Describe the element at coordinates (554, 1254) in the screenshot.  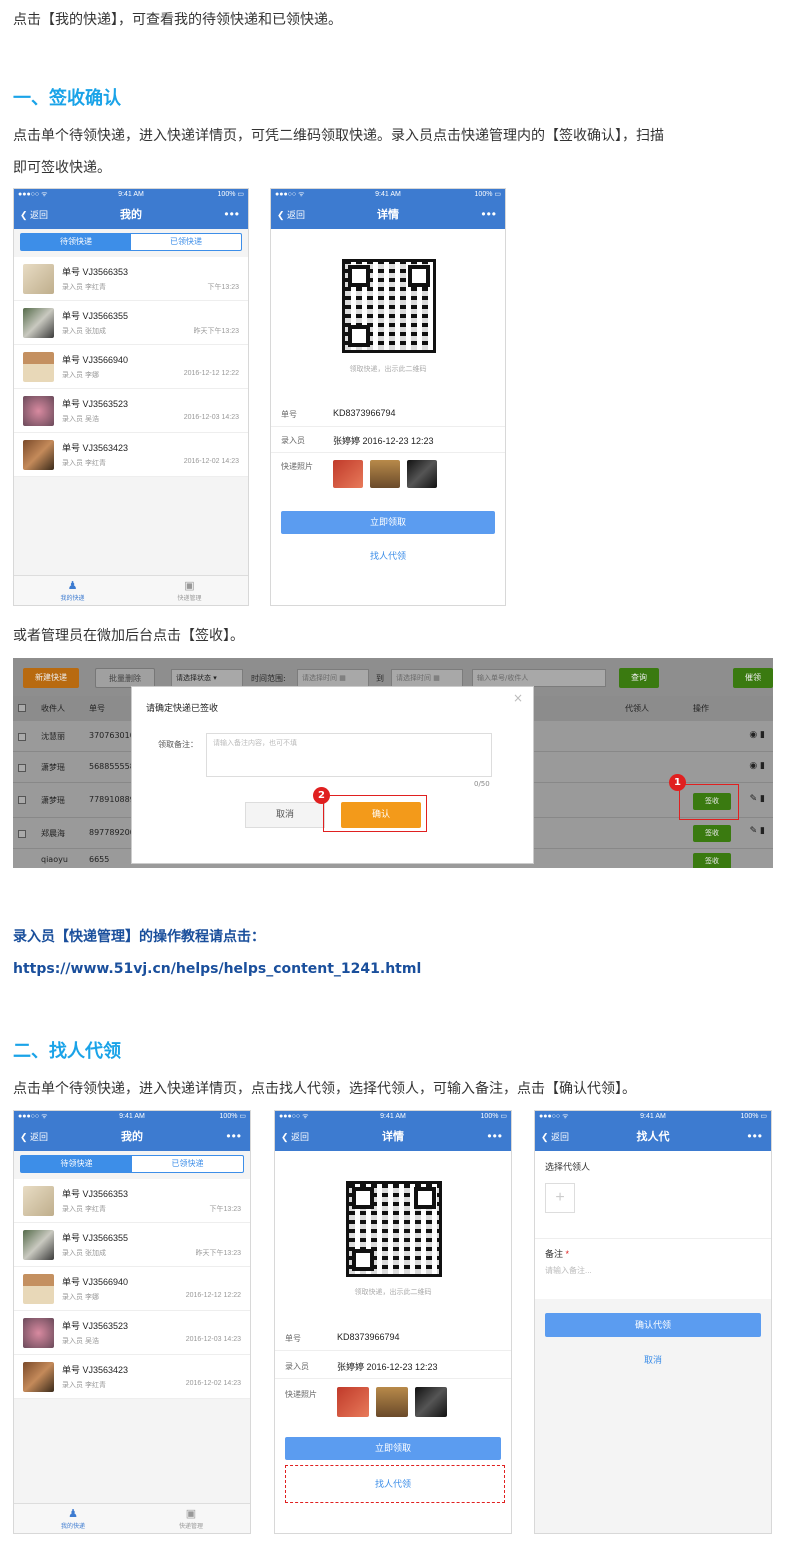
I see `remark-label: 备注` at that location.